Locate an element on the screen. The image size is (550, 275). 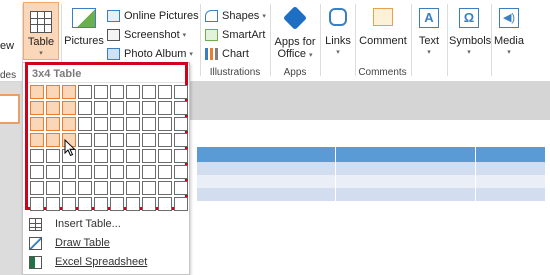
apps-for-office-button: Apps for Office ▾ is located at coordinates (295, 33).